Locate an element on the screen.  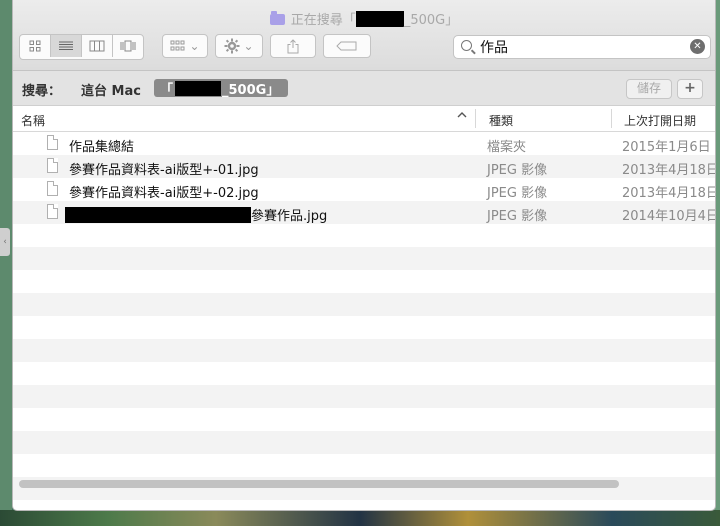
file-name: 參賽作品.jpg is located at coordinates (196, 214).